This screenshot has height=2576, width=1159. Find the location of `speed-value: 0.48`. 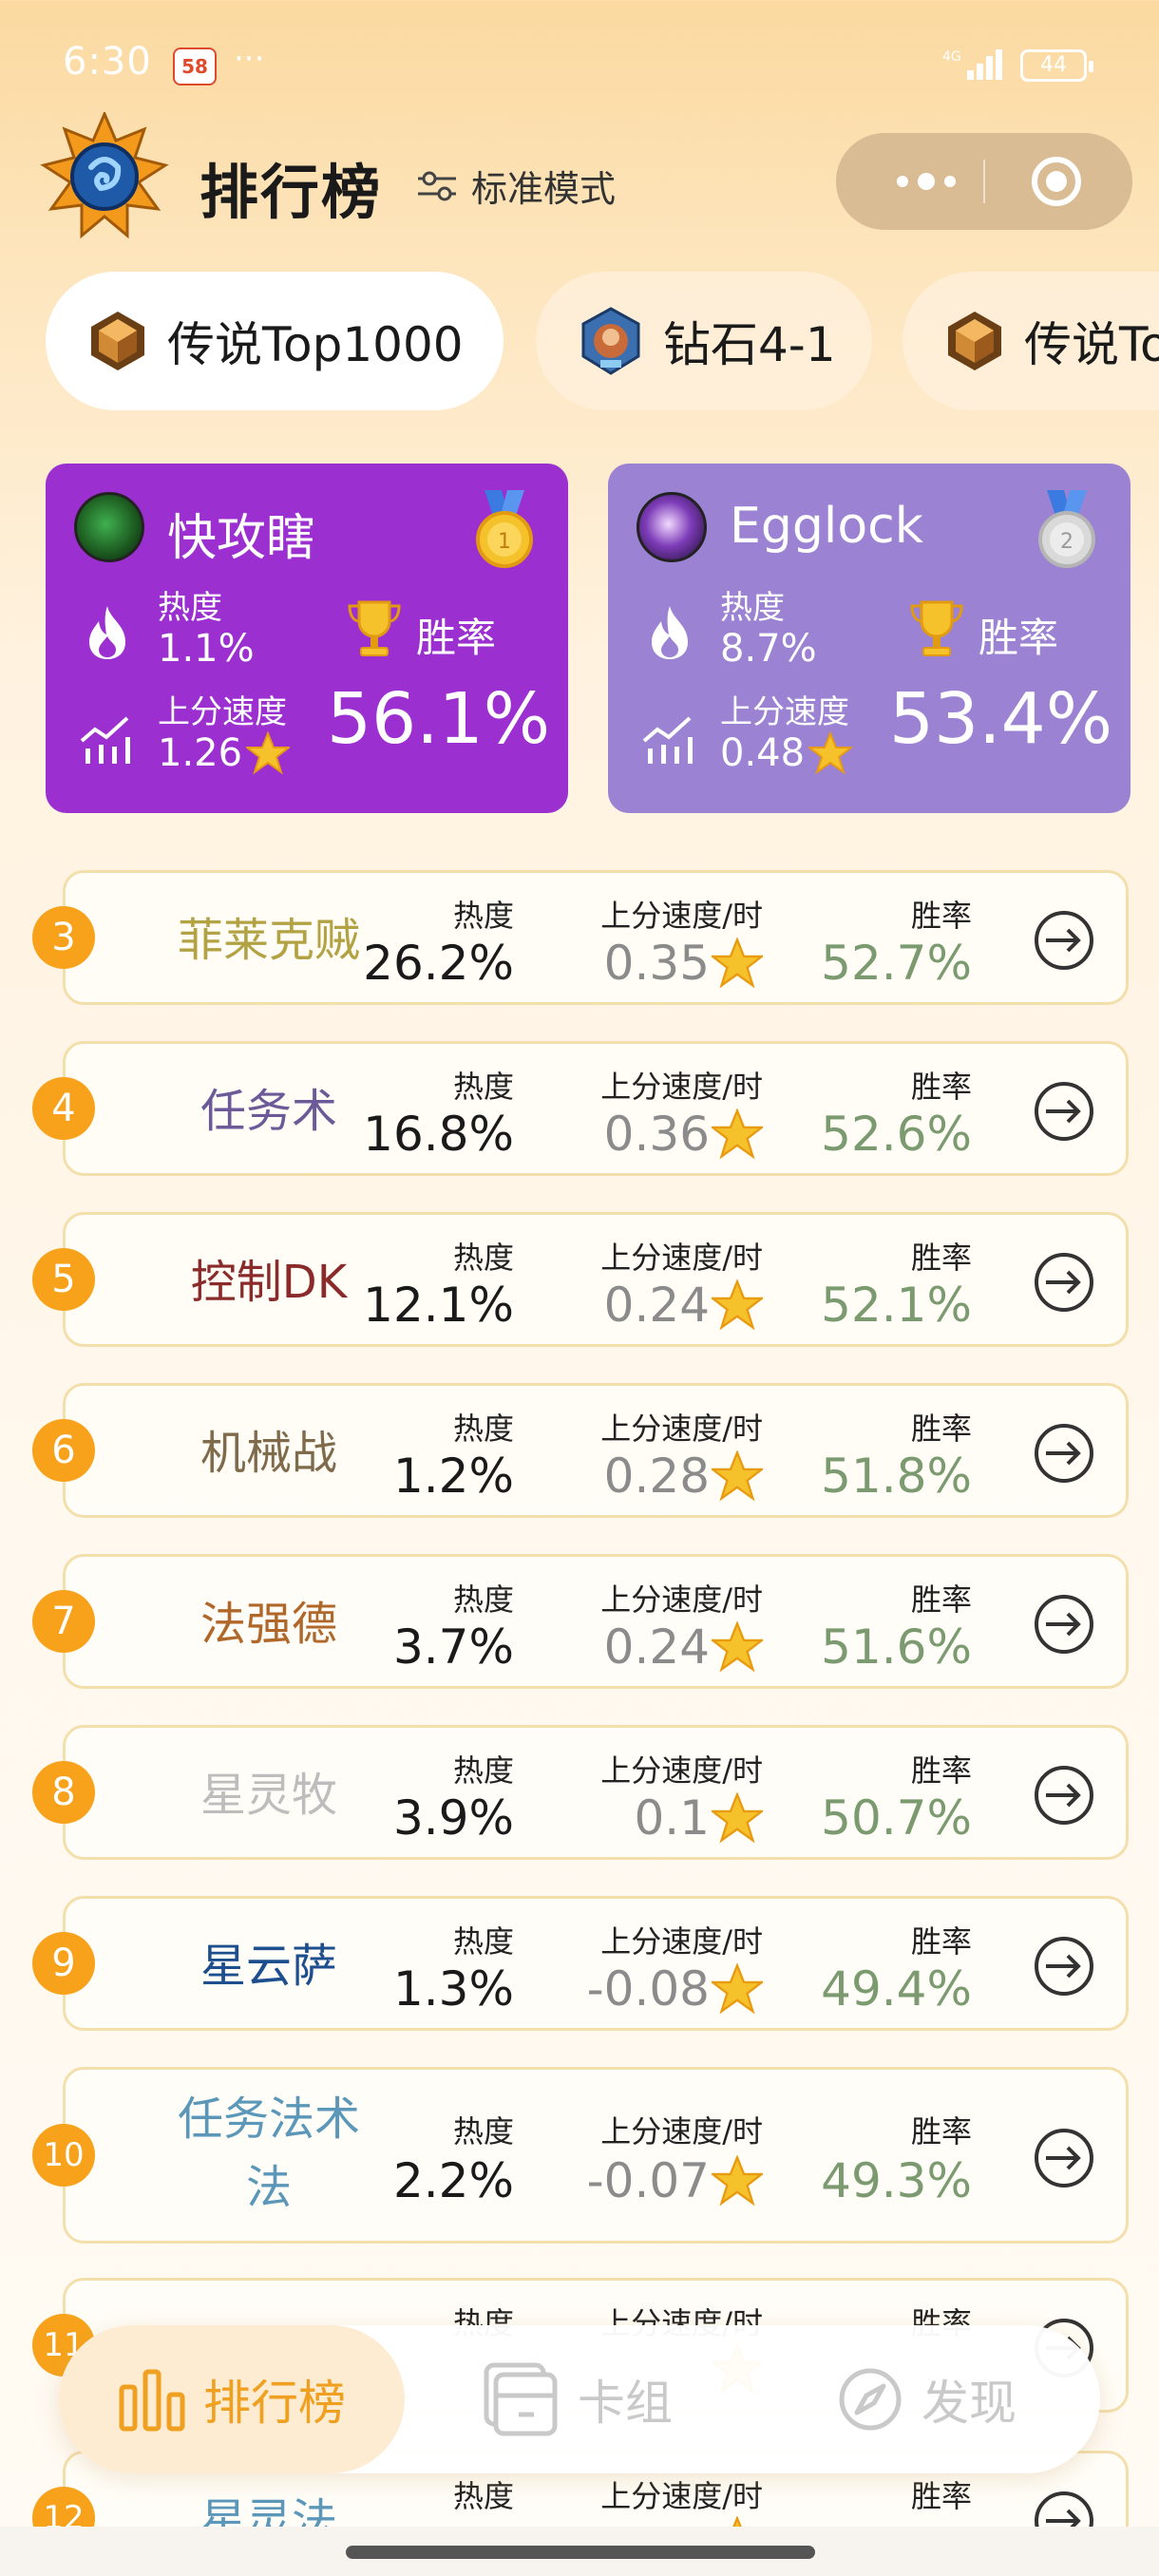

speed-value: 0.48 is located at coordinates (786, 753).